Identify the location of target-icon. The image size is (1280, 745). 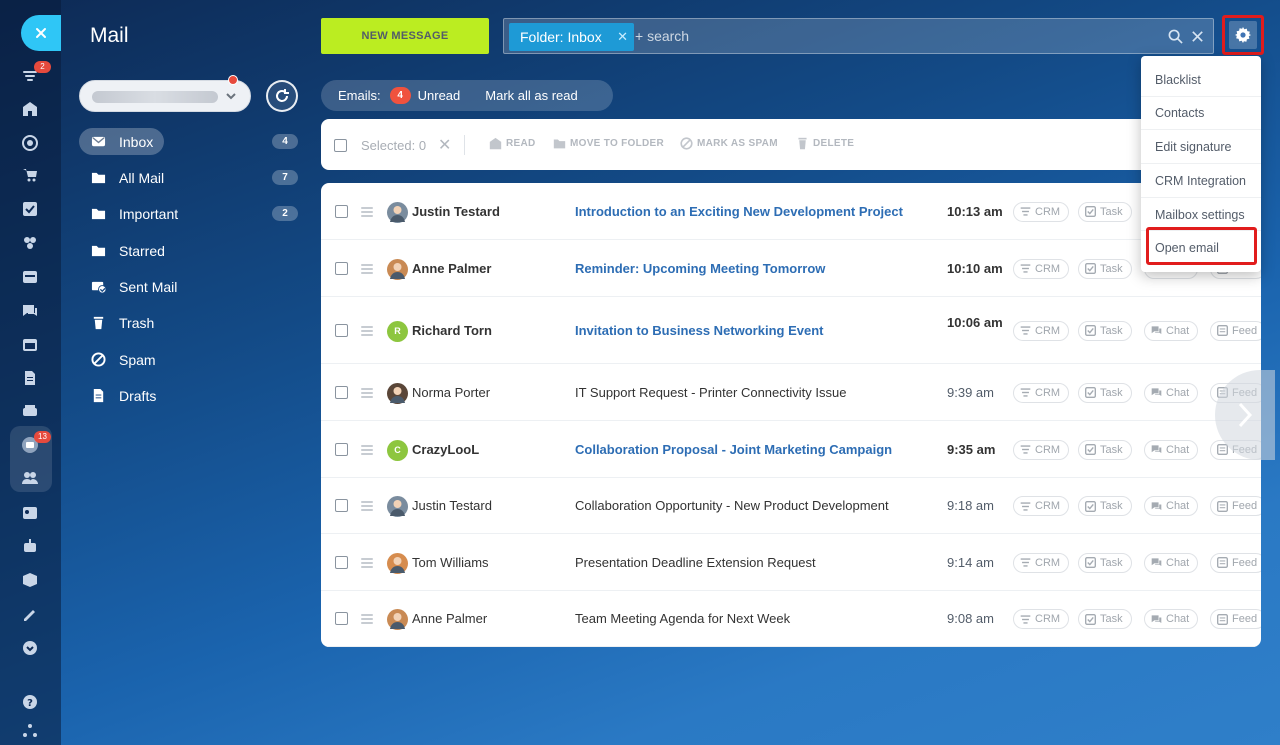
(30, 143).